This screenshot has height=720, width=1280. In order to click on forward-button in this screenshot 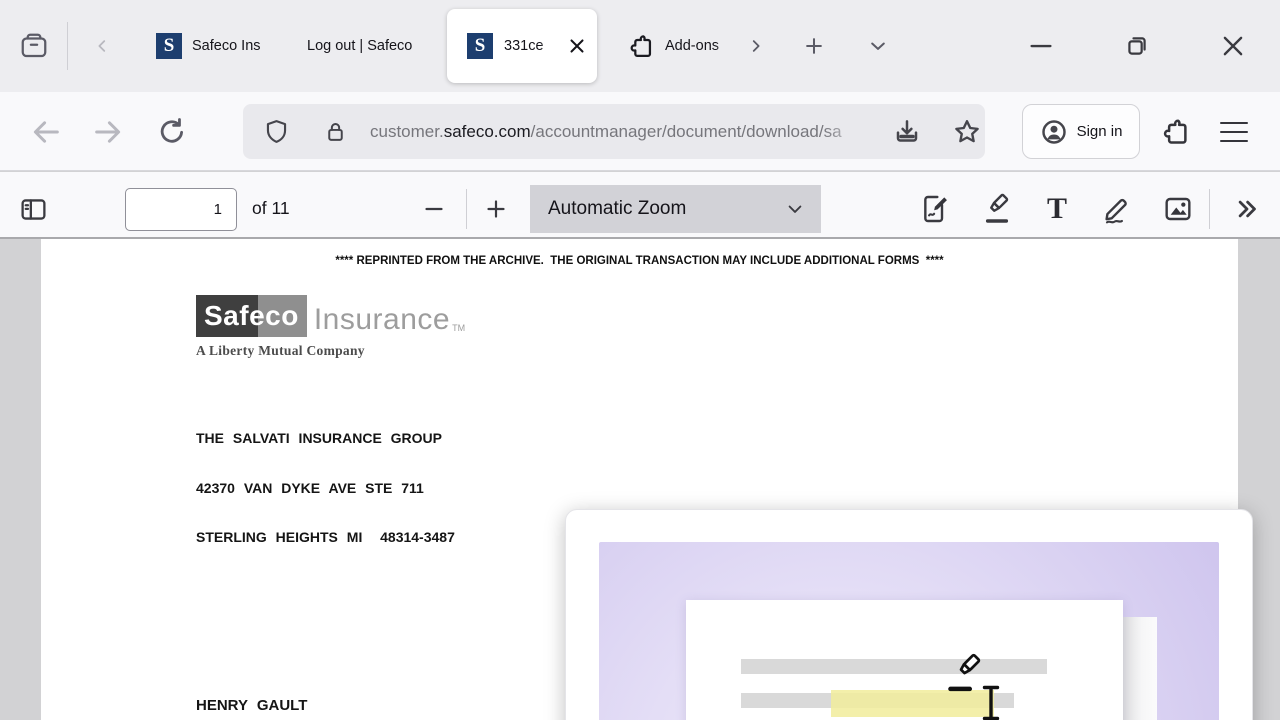, I will do `click(108, 132)`.